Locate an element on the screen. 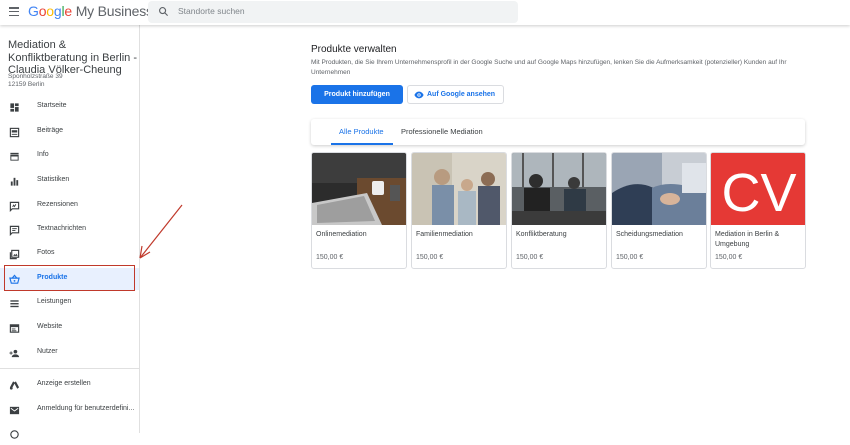 The image size is (850, 445). product-image-laptop is located at coordinates (359, 189).